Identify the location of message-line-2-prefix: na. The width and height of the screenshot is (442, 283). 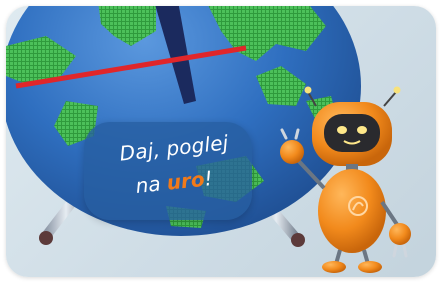
(151, 184).